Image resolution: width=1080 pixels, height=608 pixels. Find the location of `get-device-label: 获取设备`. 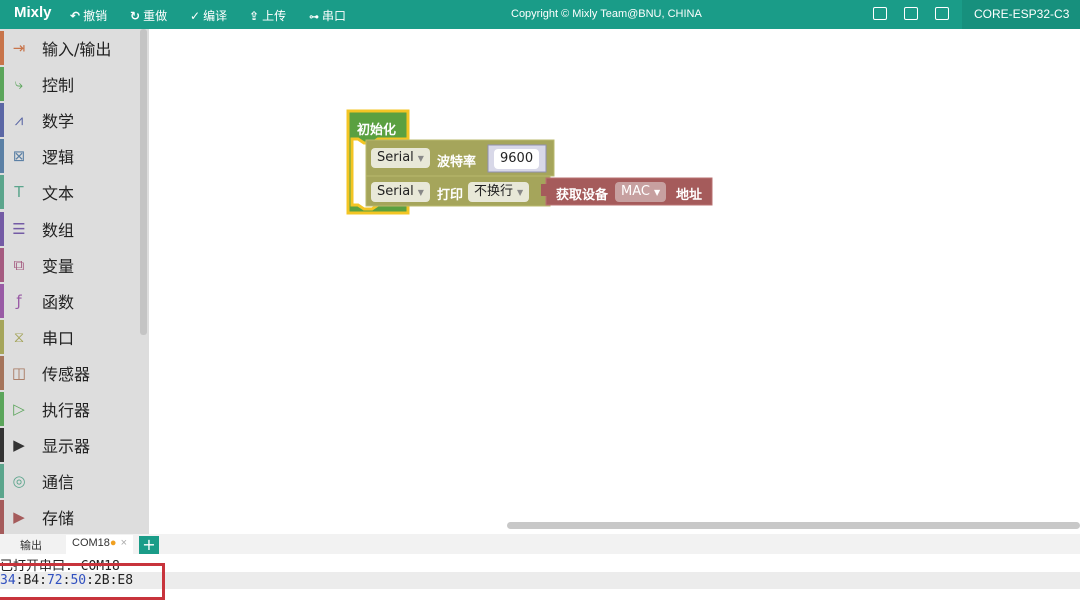

get-device-label: 获取设备 is located at coordinates (582, 195).